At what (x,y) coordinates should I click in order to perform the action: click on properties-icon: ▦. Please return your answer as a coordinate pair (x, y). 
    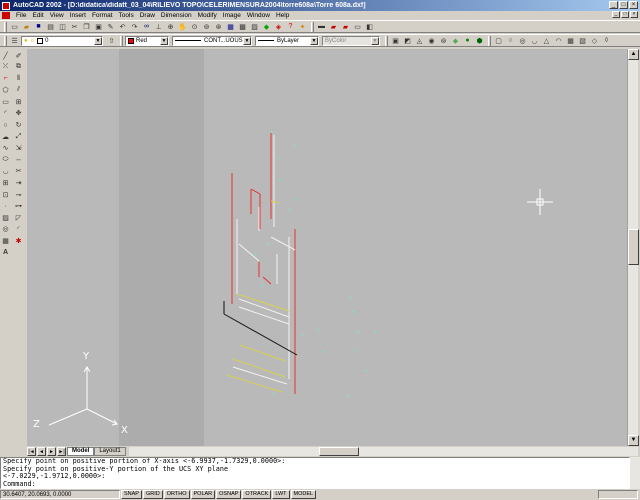
    Looking at the image, I should click on (230, 27).